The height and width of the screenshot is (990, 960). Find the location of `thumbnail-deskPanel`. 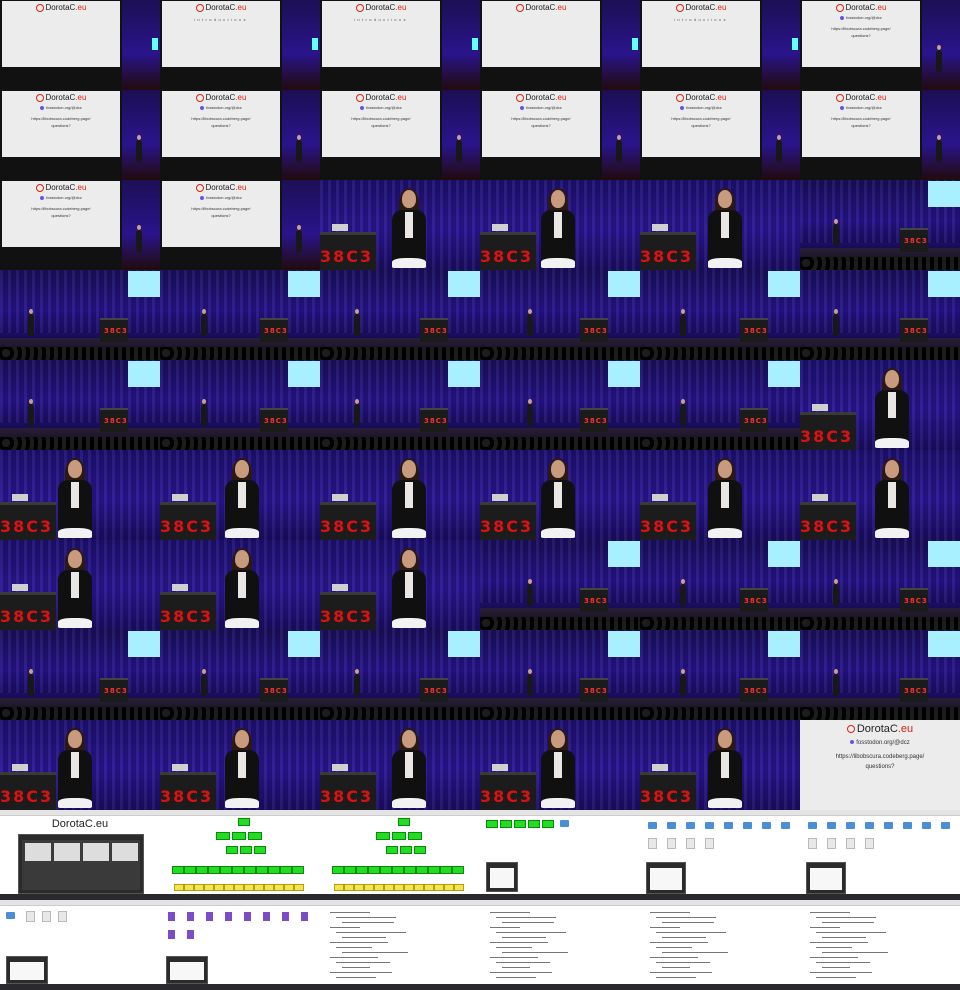

thumbnail-deskPanel is located at coordinates (560, 855).